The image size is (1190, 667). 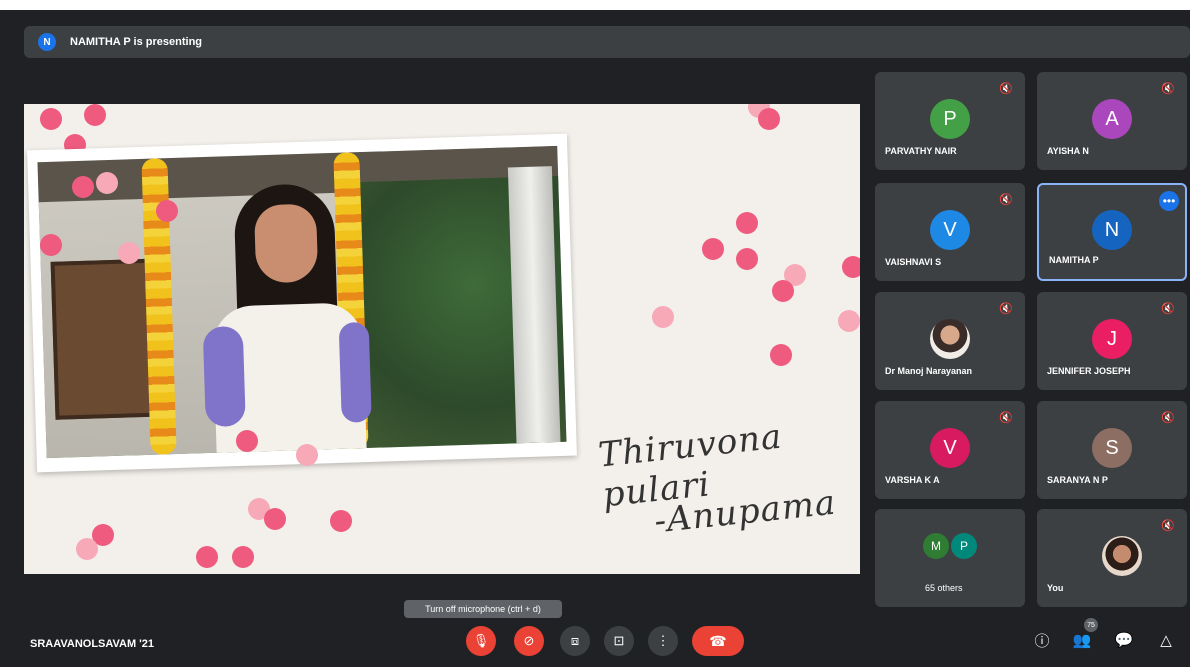 I want to click on participant-tile: 🔇 Dr Manoj Narayanan, so click(x=950, y=341).